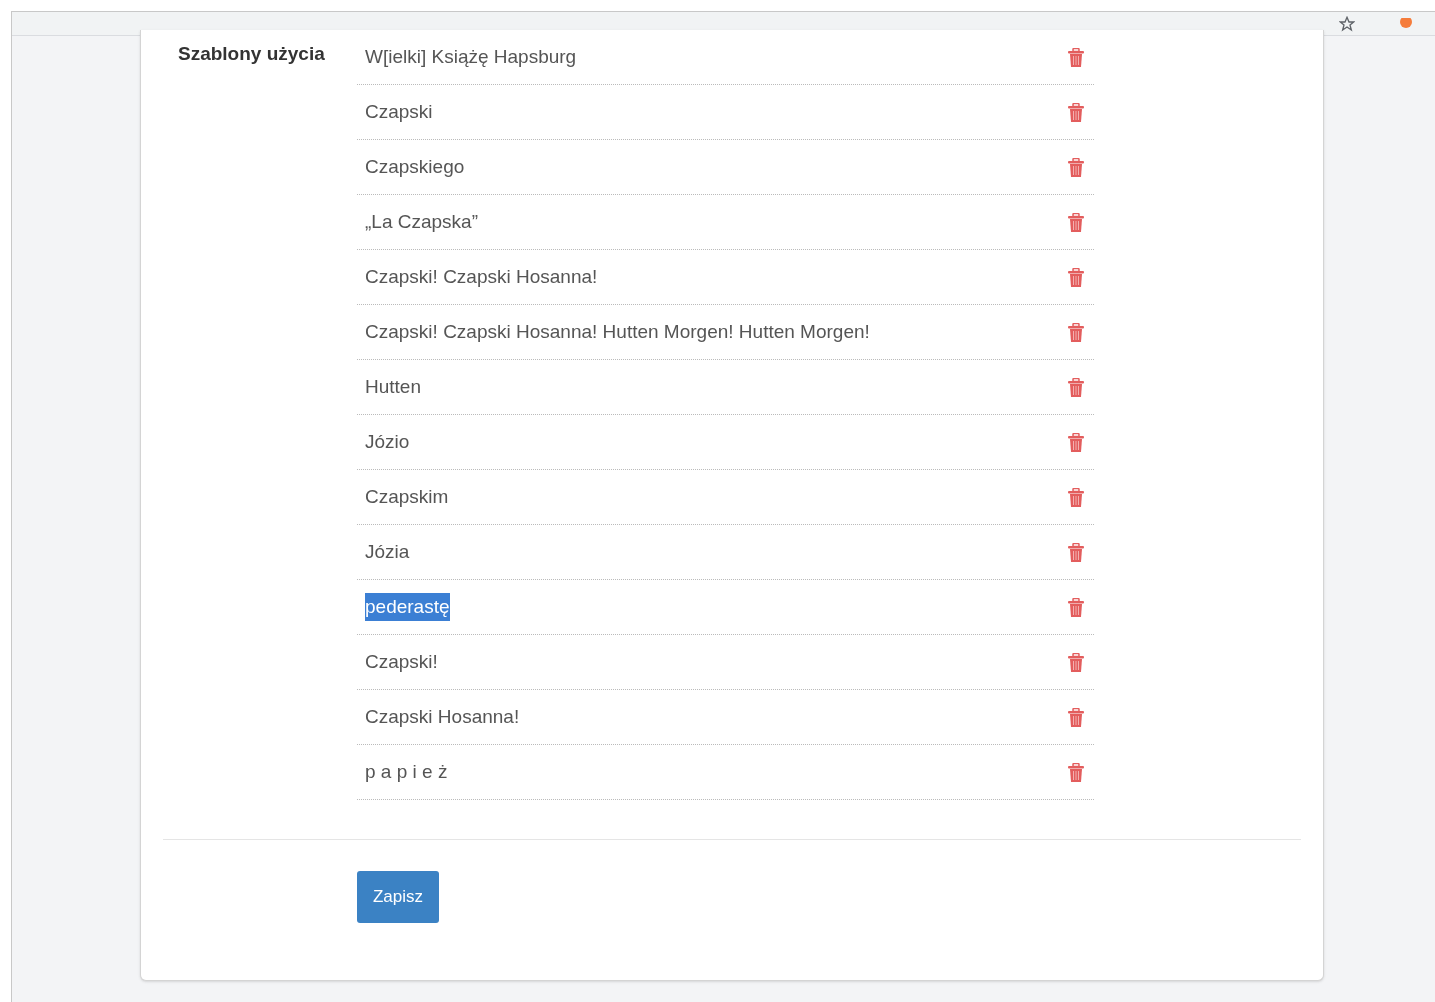  I want to click on template-text: Czapski! Czapski Hosanna! Hutten Morgen! Hutten Morgen!, so click(617, 331).